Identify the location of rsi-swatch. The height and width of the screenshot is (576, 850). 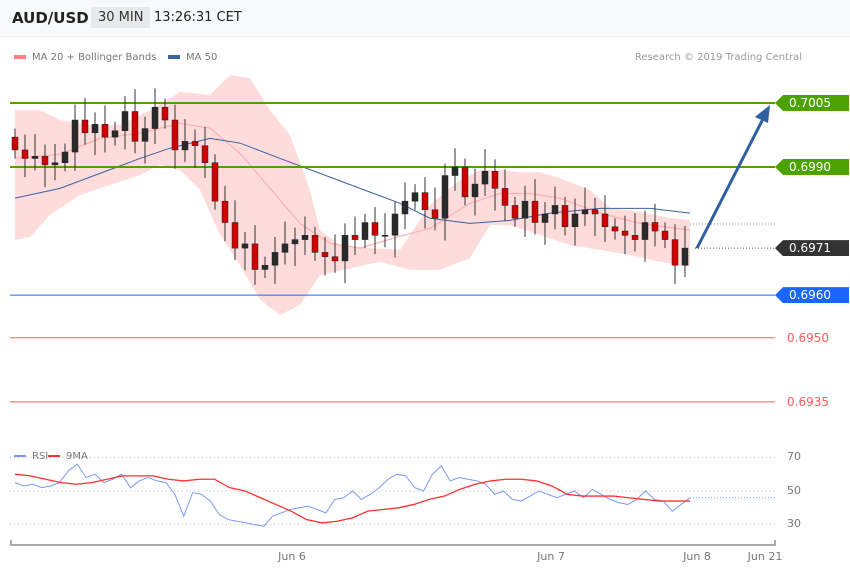
(20, 456).